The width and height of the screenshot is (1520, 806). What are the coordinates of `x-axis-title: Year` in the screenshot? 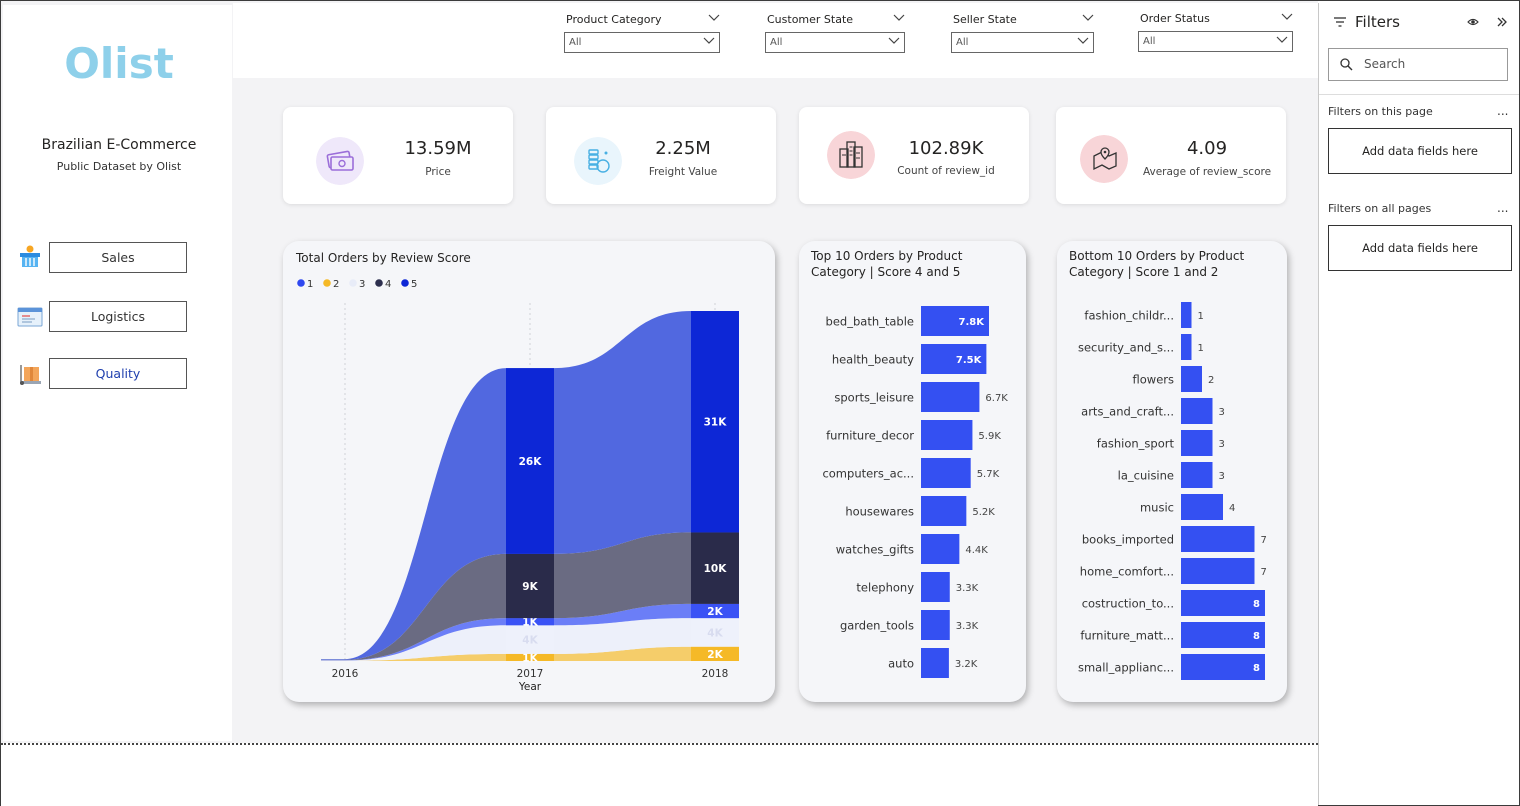 It's located at (530, 687).